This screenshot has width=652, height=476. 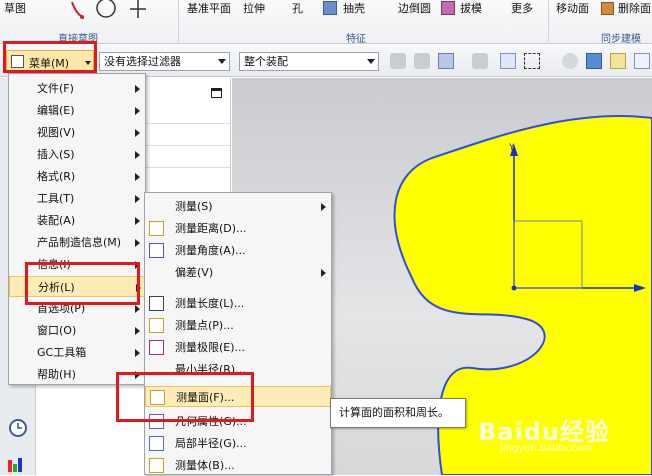 What do you see at coordinates (56, 220) in the screenshot?
I see `menu-item-label: 装配(A)` at bounding box center [56, 220].